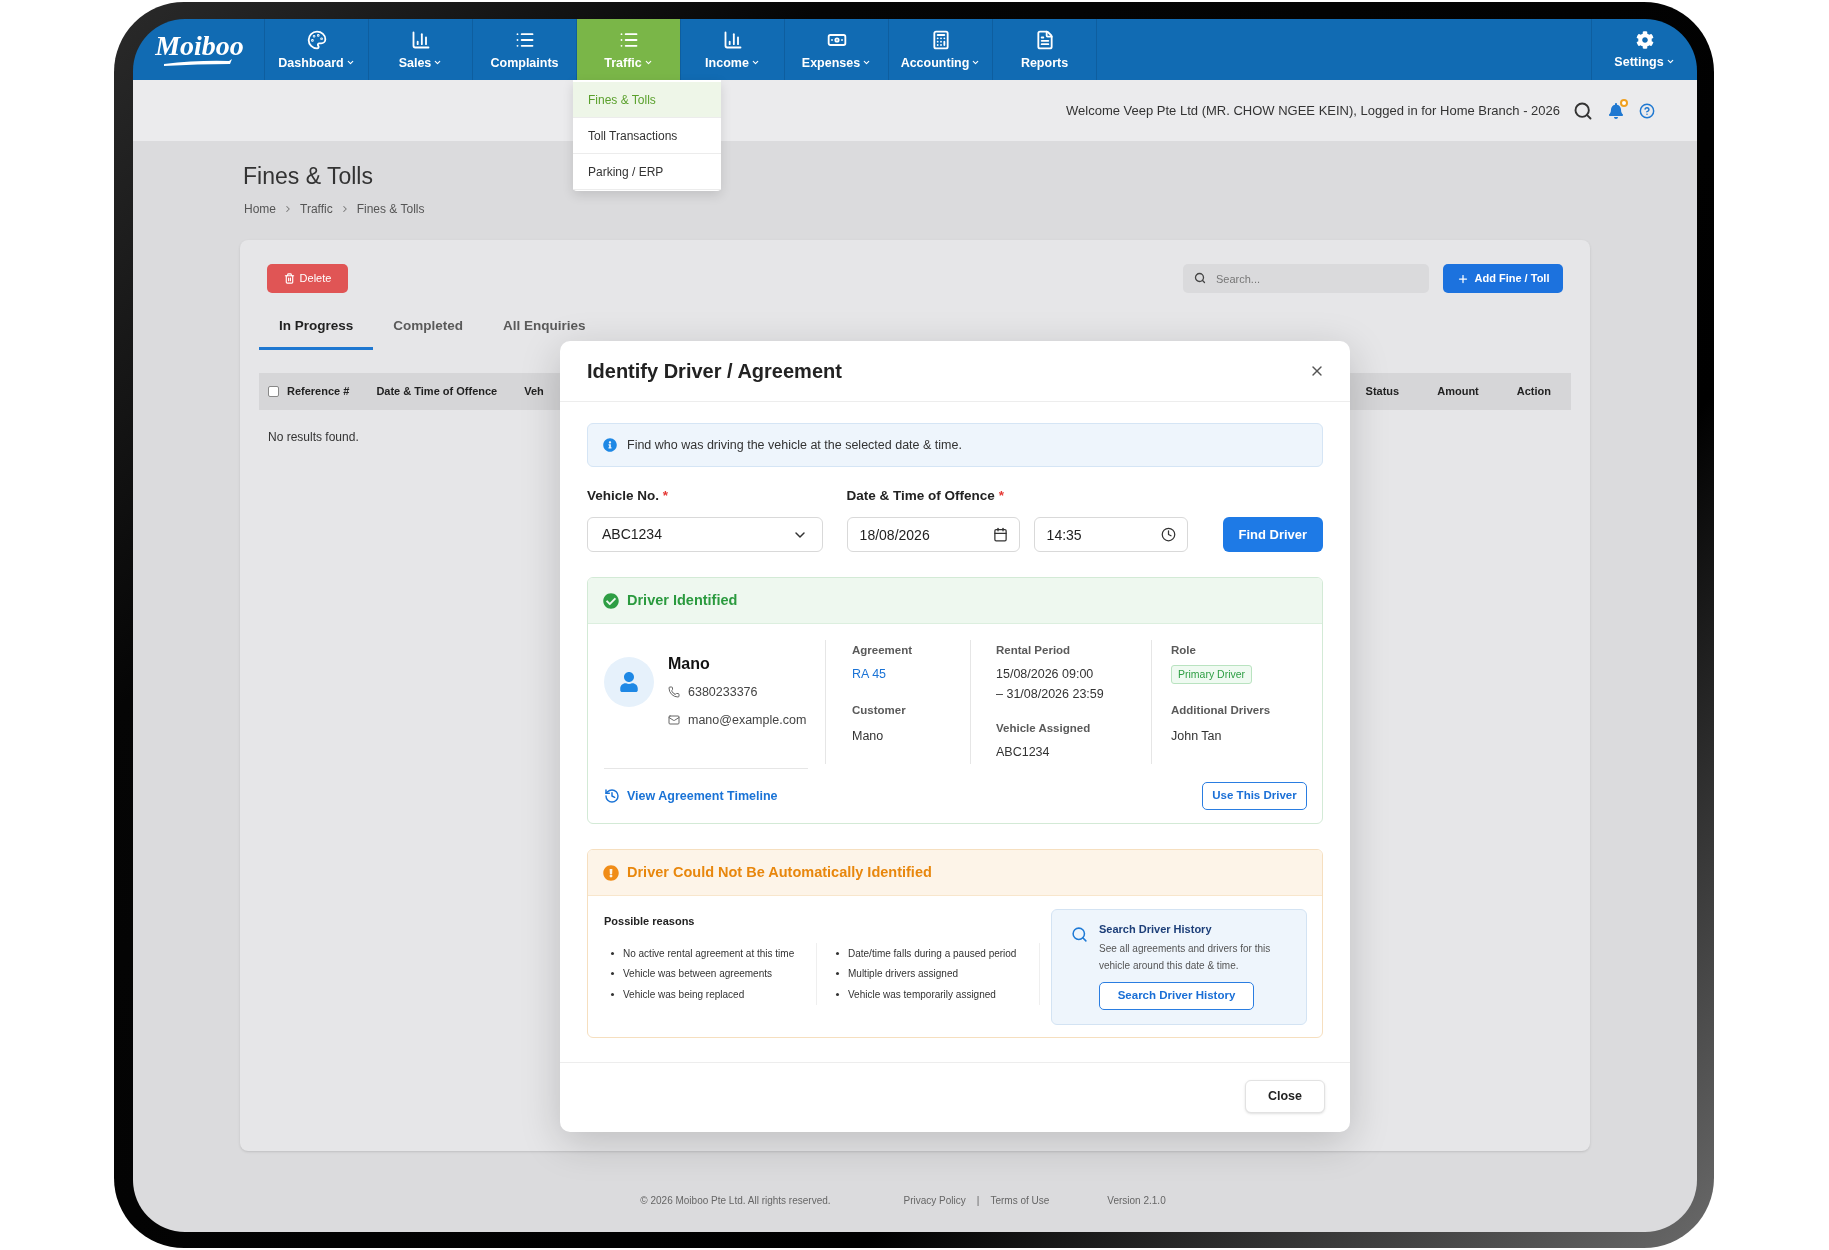 The image size is (1829, 1250). What do you see at coordinates (390, 209) in the screenshot?
I see `breadcrumb-current: Fines & Tolls` at bounding box center [390, 209].